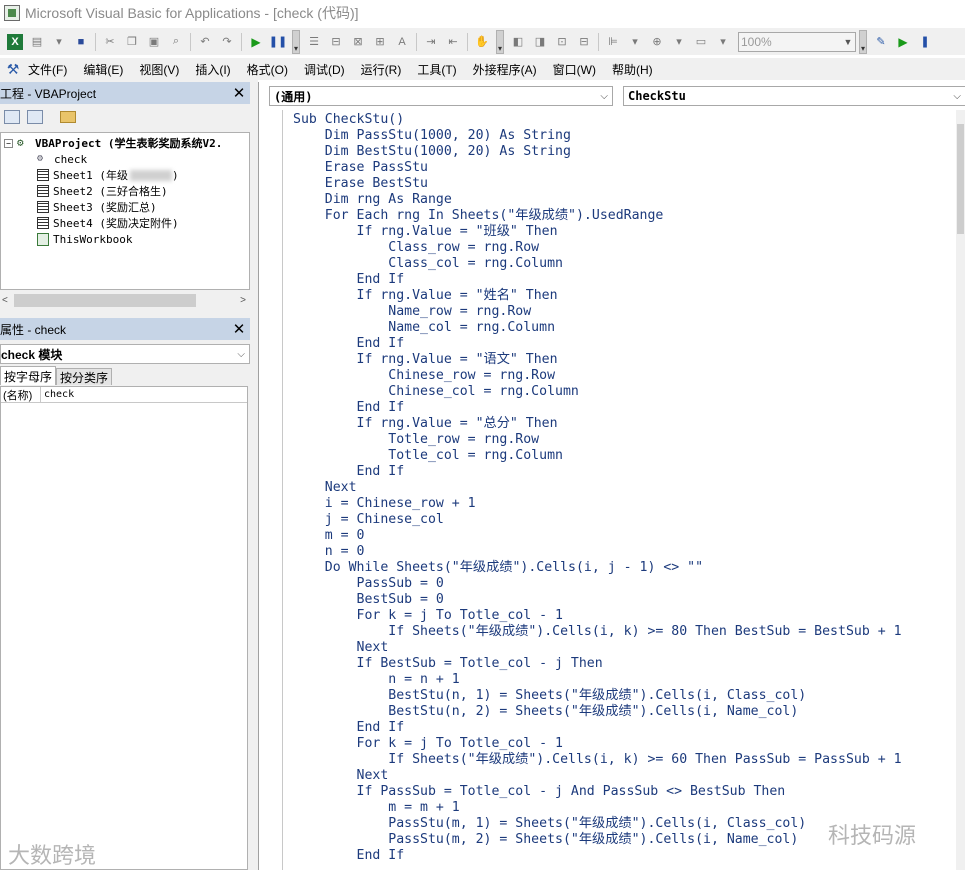 This screenshot has height=870, width=965. I want to click on send-back-icon: ◨, so click(540, 42).